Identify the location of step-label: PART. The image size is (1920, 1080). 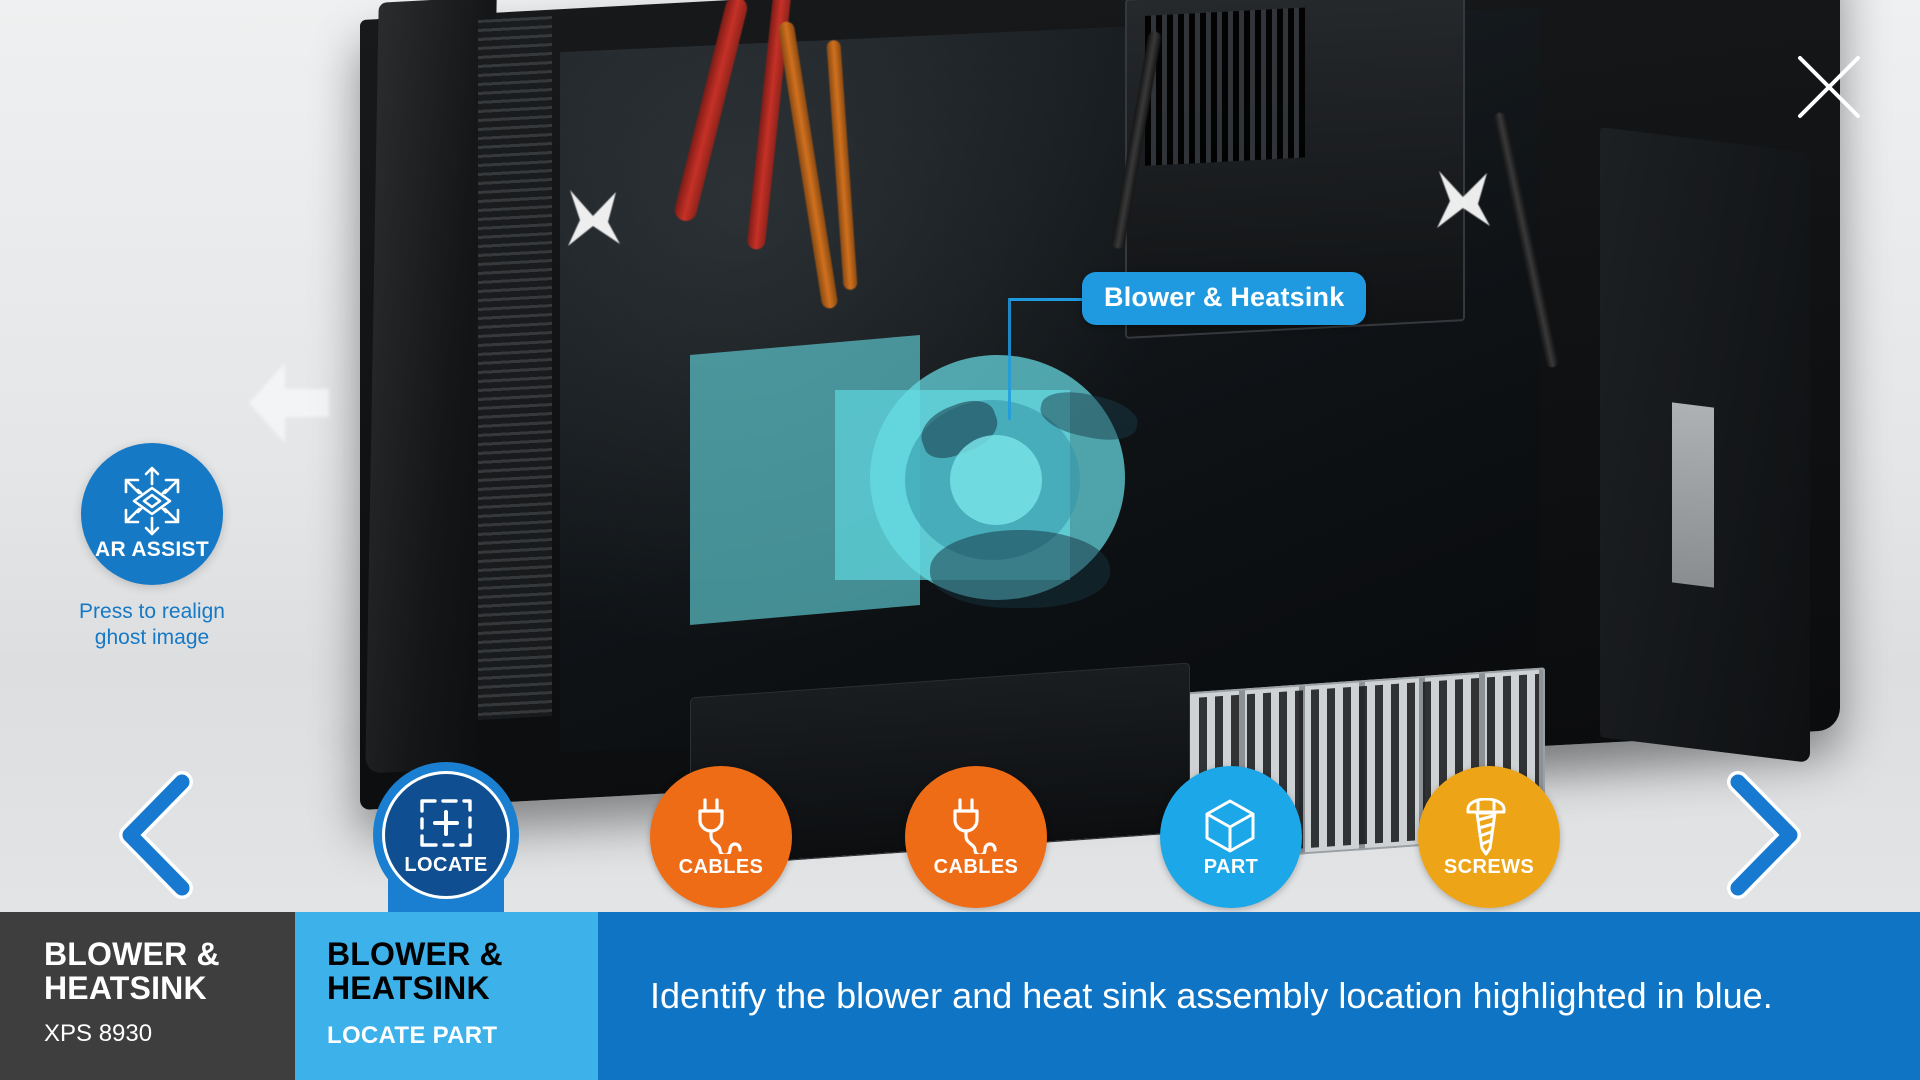
(1231, 866).